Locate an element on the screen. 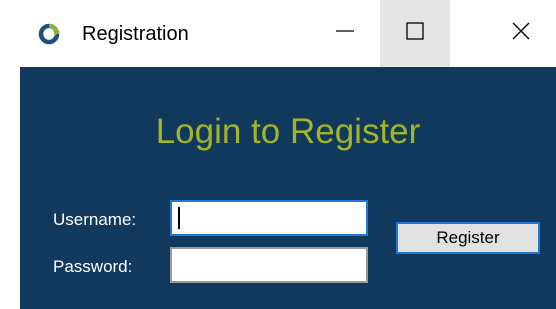 The height and width of the screenshot is (309, 556). maximize-icon is located at coordinates (415, 33).